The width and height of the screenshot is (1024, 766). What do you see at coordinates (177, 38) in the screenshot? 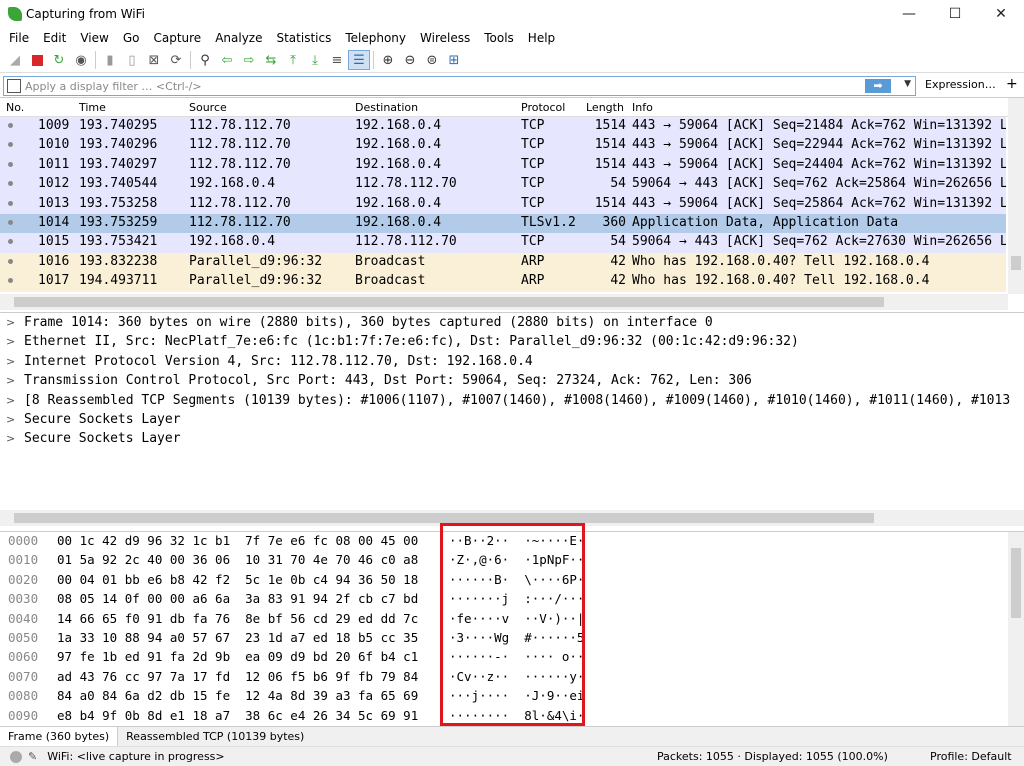
I see `menu-capture: Capture` at bounding box center [177, 38].